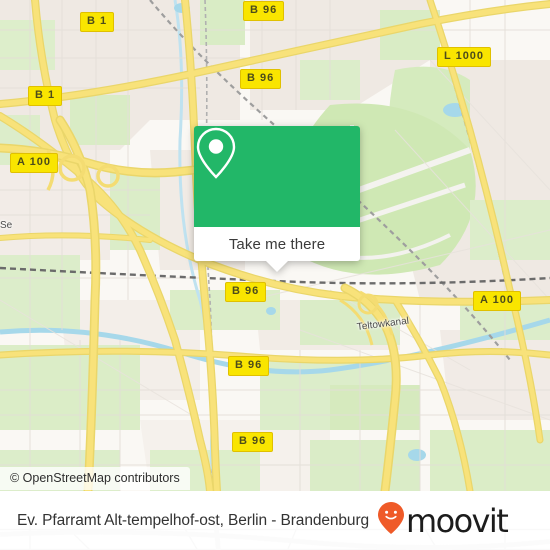 The height and width of the screenshot is (550, 550). Describe the element at coordinates (457, 520) in the screenshot. I see `moovit-wordmark: moovit` at that location.